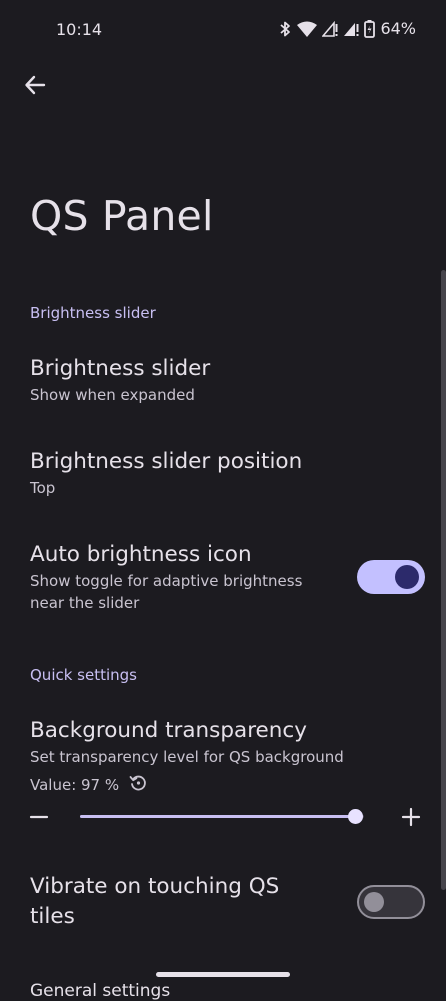  Describe the element at coordinates (155, 901) in the screenshot. I see `pref-title: Vibrate on touching QS tiles` at that location.